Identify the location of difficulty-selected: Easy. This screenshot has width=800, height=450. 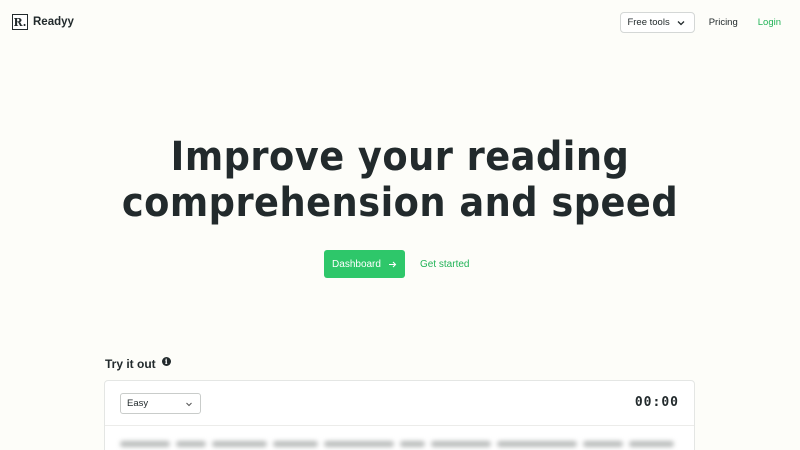
(138, 403).